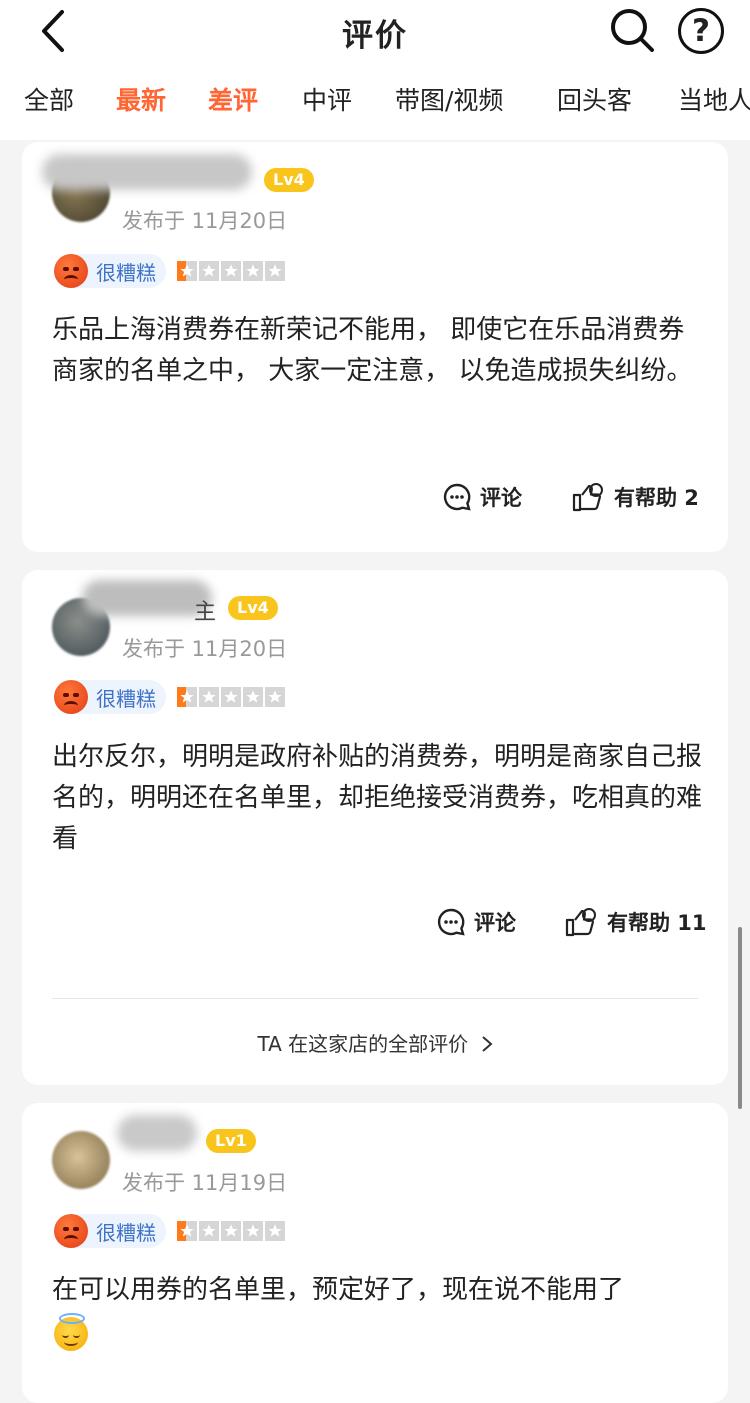  What do you see at coordinates (714, 101) in the screenshot?
I see `tab-locals: 当地人` at bounding box center [714, 101].